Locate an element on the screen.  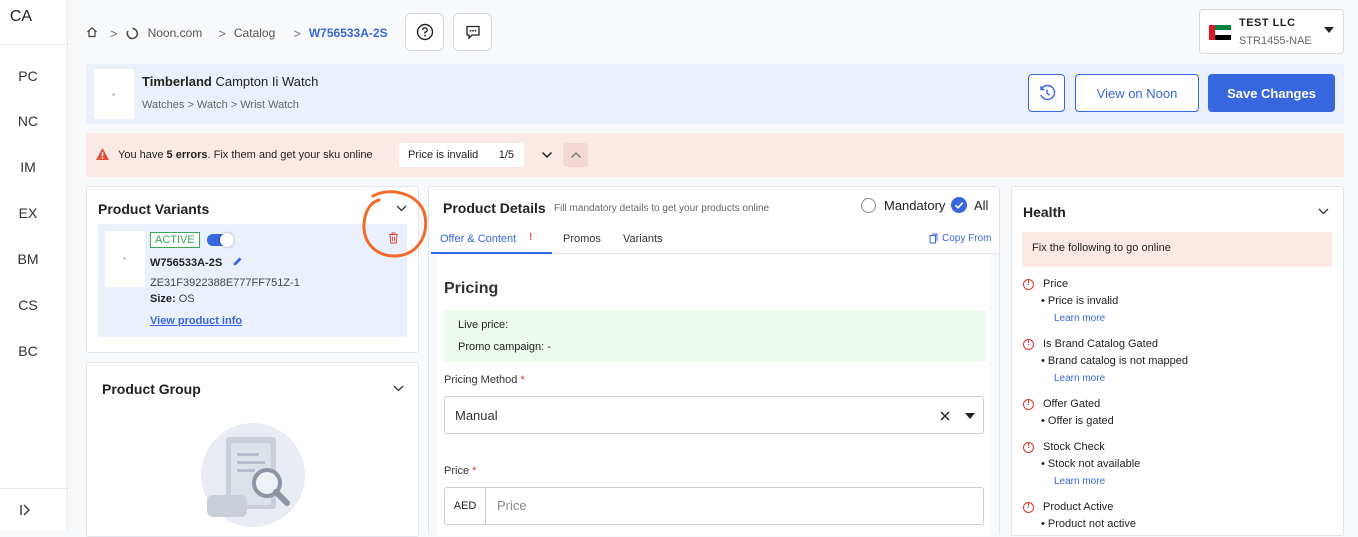
uae-flag-icon is located at coordinates (1220, 32).